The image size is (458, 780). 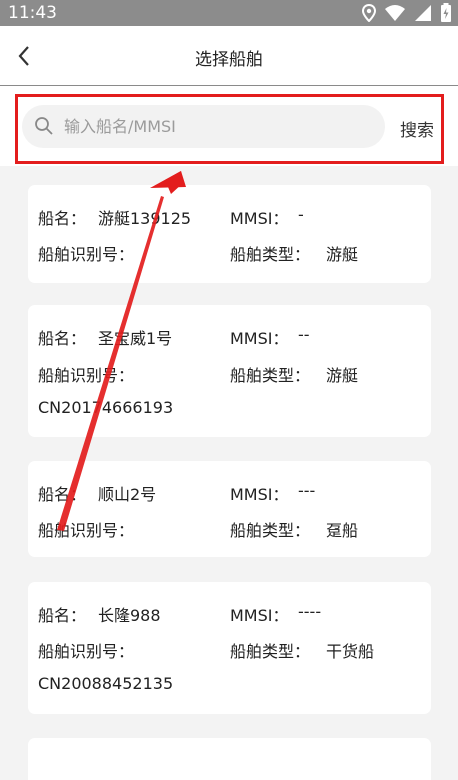 What do you see at coordinates (307, 490) in the screenshot?
I see `ship-mmsi: ---` at bounding box center [307, 490].